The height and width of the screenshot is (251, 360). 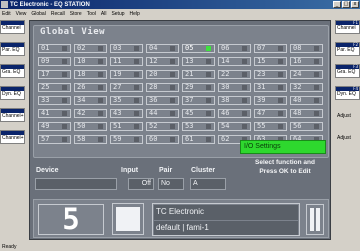 What do you see at coordinates (306, 126) in the screenshot?
I see `channel-cell: 56` at bounding box center [306, 126].